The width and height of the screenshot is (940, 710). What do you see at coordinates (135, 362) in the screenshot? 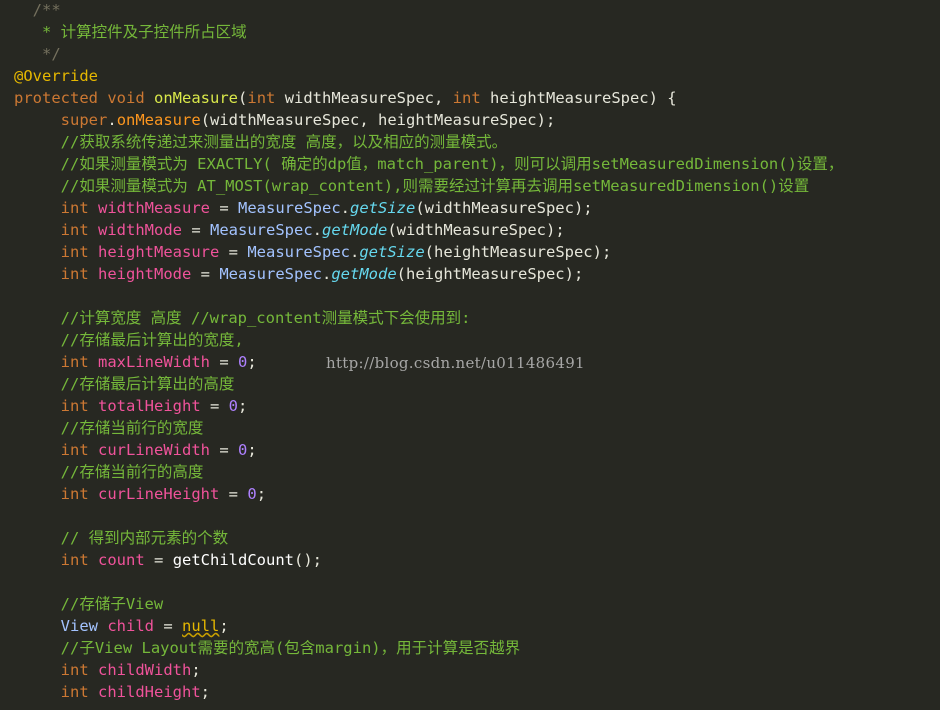
I see `code-line: int maxLineWidth = 0;` at bounding box center [135, 362].